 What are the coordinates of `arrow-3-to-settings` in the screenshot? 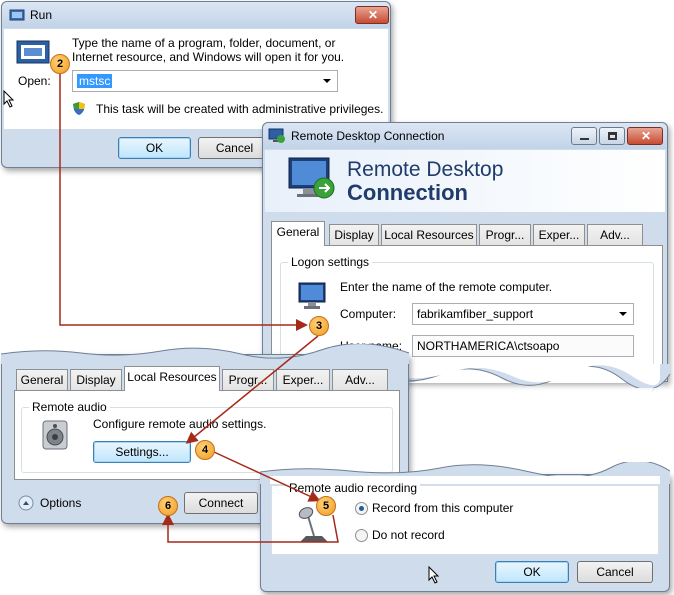 It's located at (252, 389).